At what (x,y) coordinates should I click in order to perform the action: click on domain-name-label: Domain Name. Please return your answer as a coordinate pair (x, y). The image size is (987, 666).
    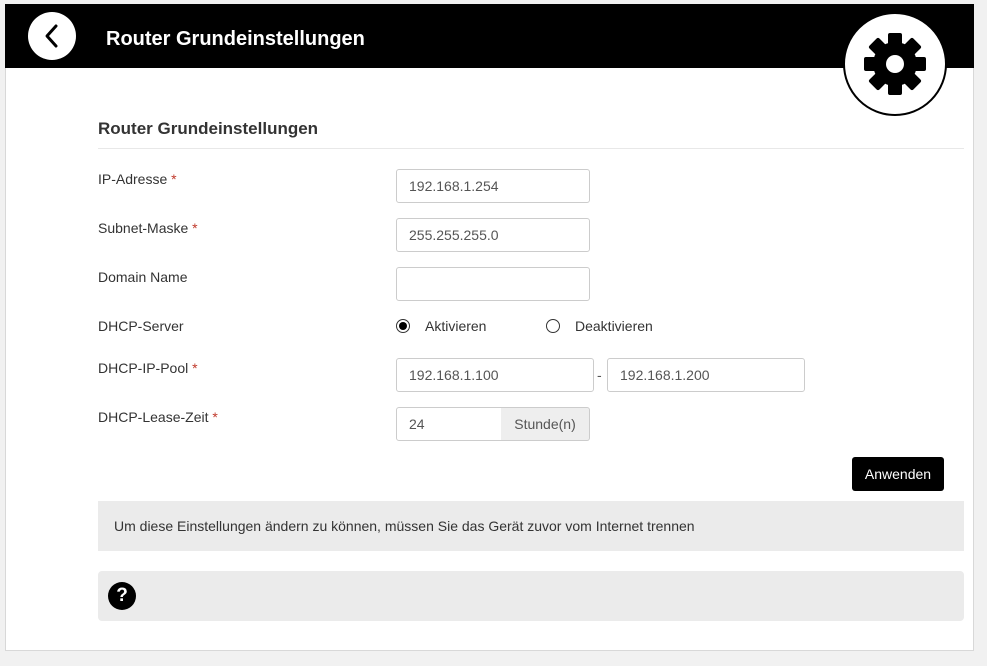
    Looking at the image, I should click on (143, 277).